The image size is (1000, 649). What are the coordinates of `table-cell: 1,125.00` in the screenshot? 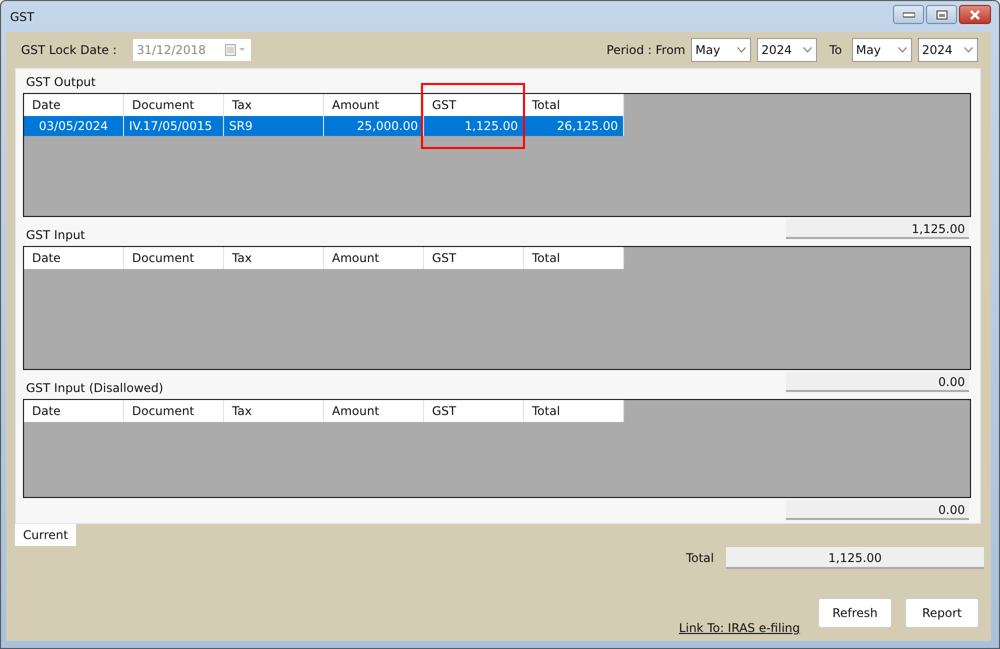 It's located at (474, 126).